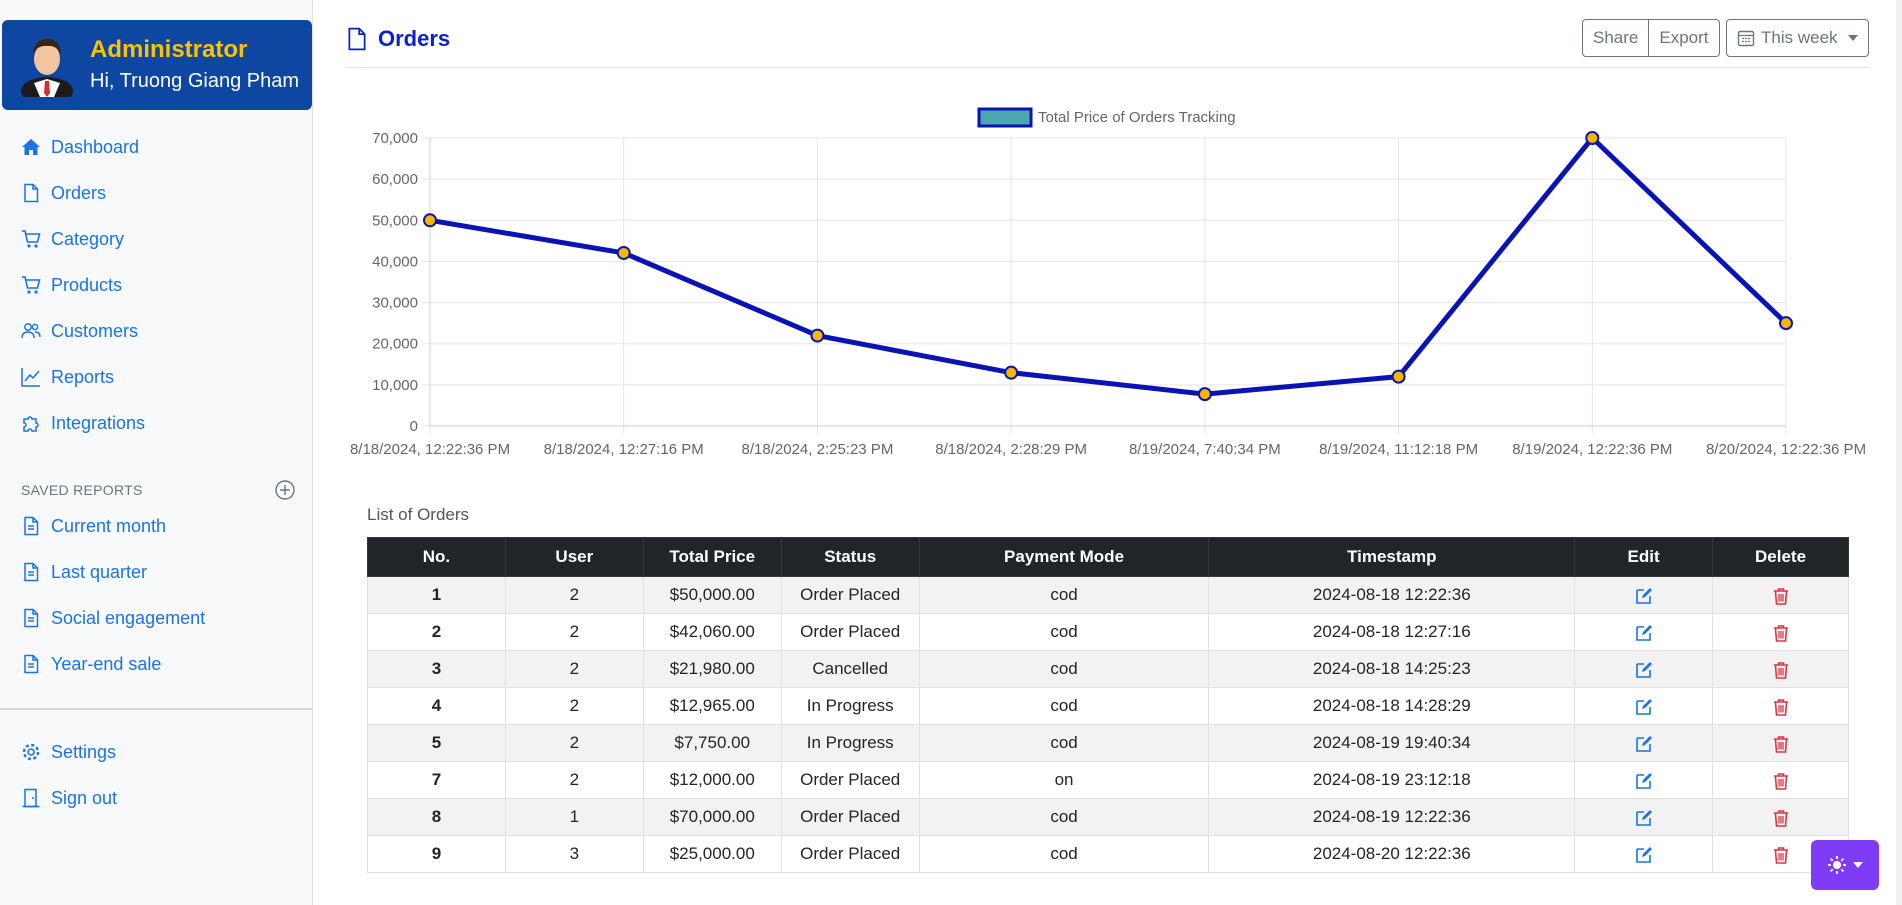 This screenshot has width=1902, height=905. What do you see at coordinates (95, 146) in the screenshot?
I see `sidebar-item-label: Dashboard` at bounding box center [95, 146].